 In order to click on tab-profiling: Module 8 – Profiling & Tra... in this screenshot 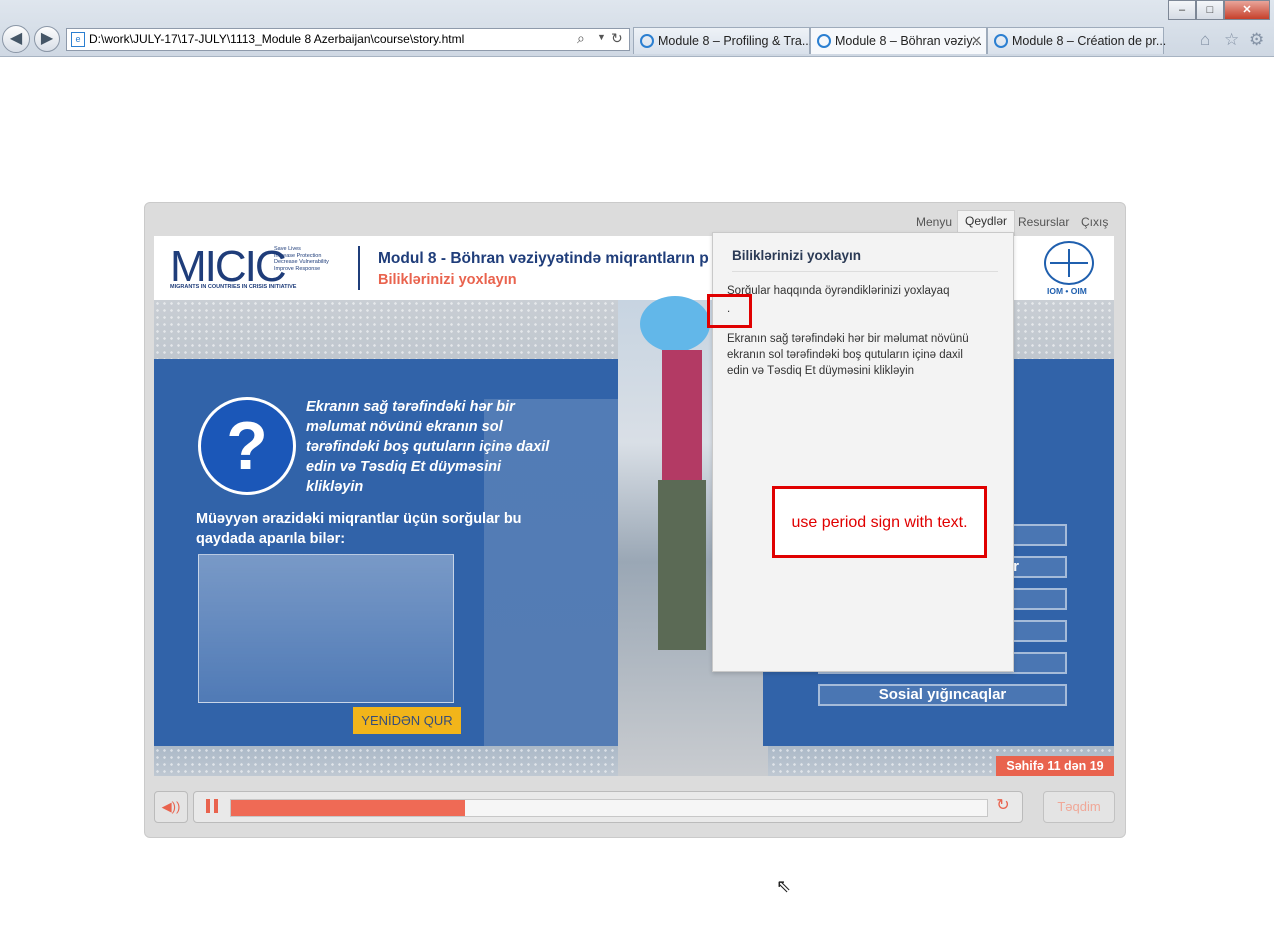, I will do `click(723, 40)`.